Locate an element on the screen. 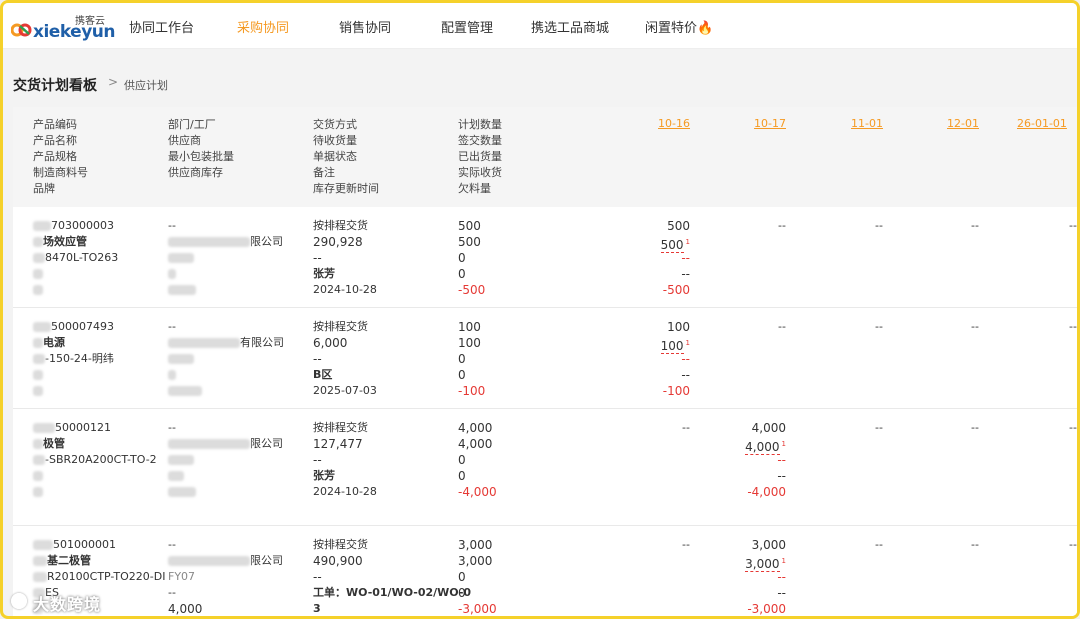 Image resolution: width=1080 pixels, height=619 pixels. shipped-qty: 0 is located at coordinates (462, 258).